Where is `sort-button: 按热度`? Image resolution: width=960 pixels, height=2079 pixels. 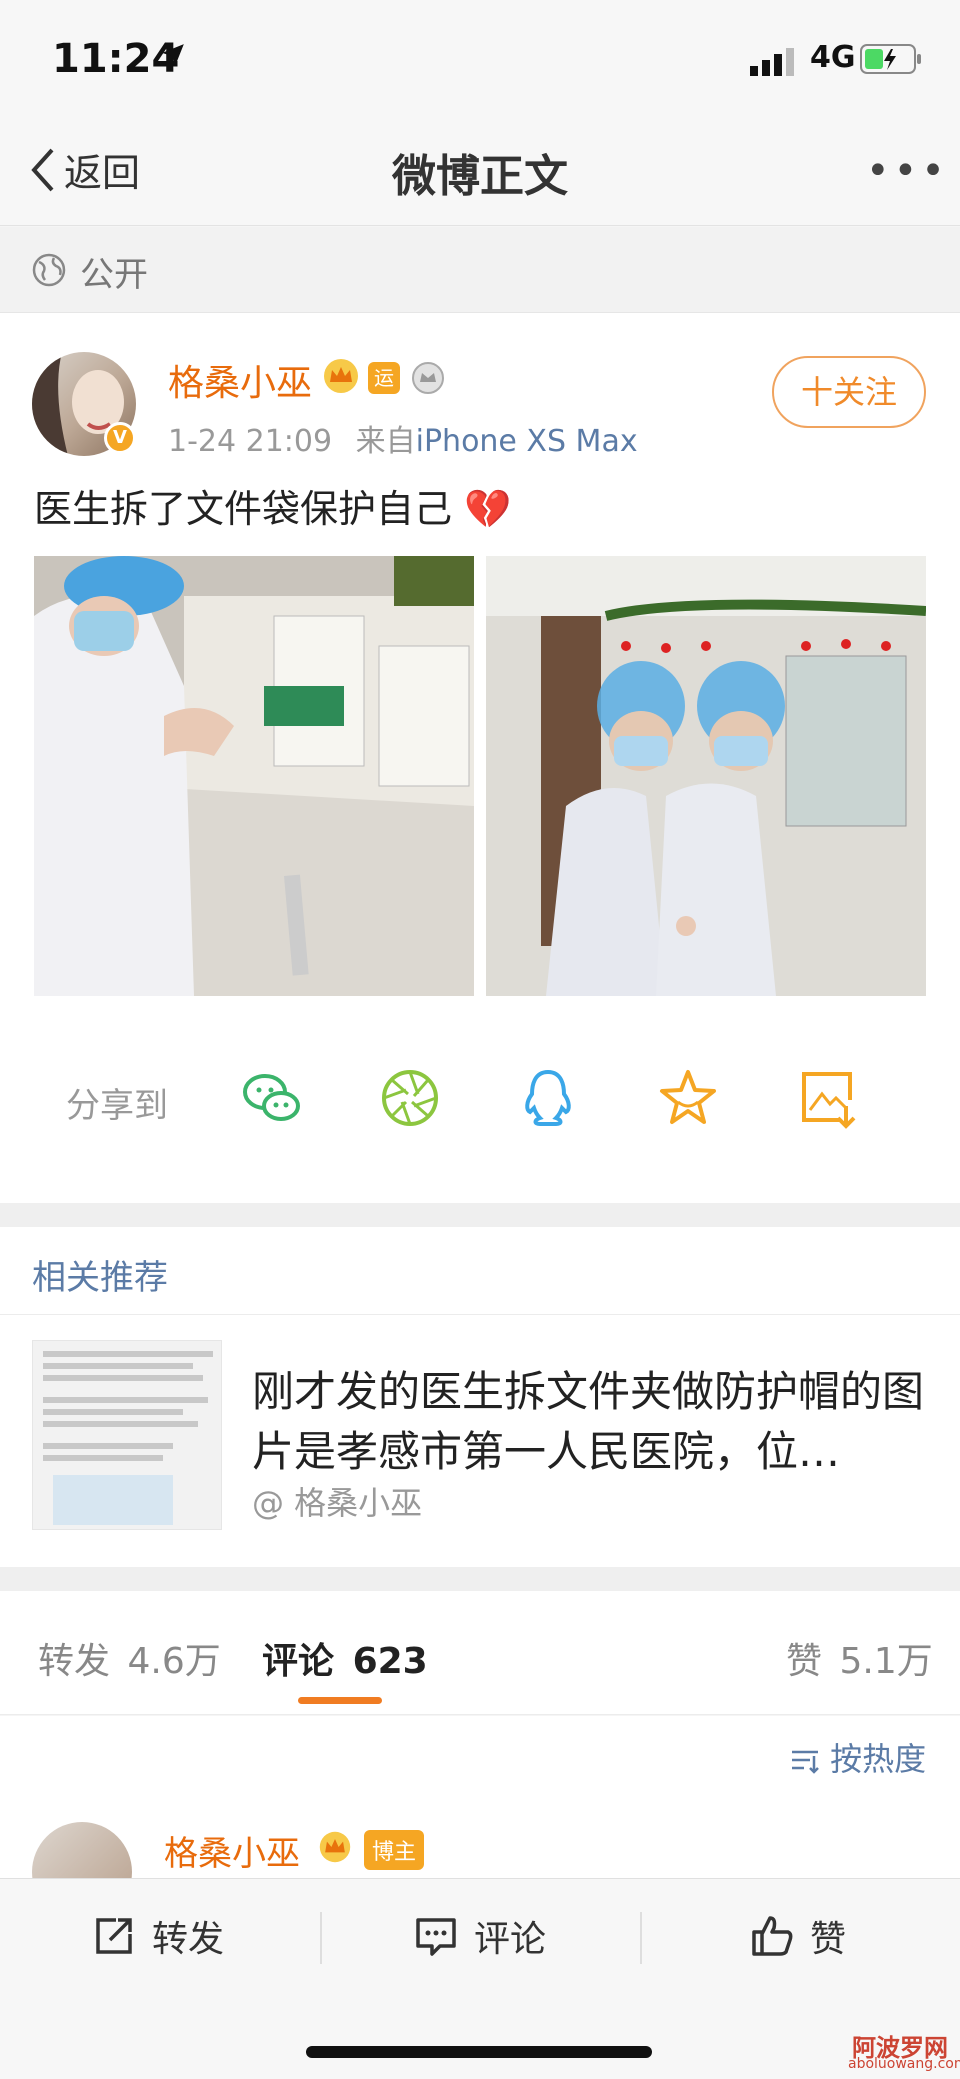 sort-button: 按热度 is located at coordinates (858, 1757).